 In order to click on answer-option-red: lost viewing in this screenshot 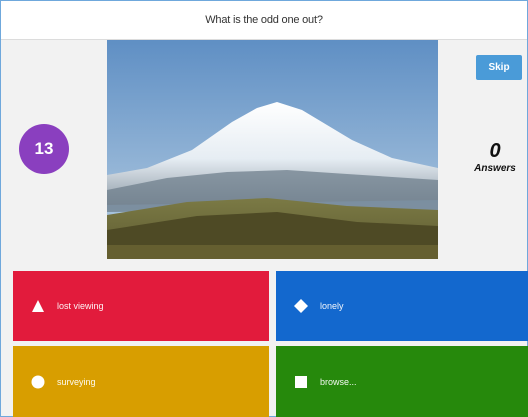, I will do `click(141, 306)`.